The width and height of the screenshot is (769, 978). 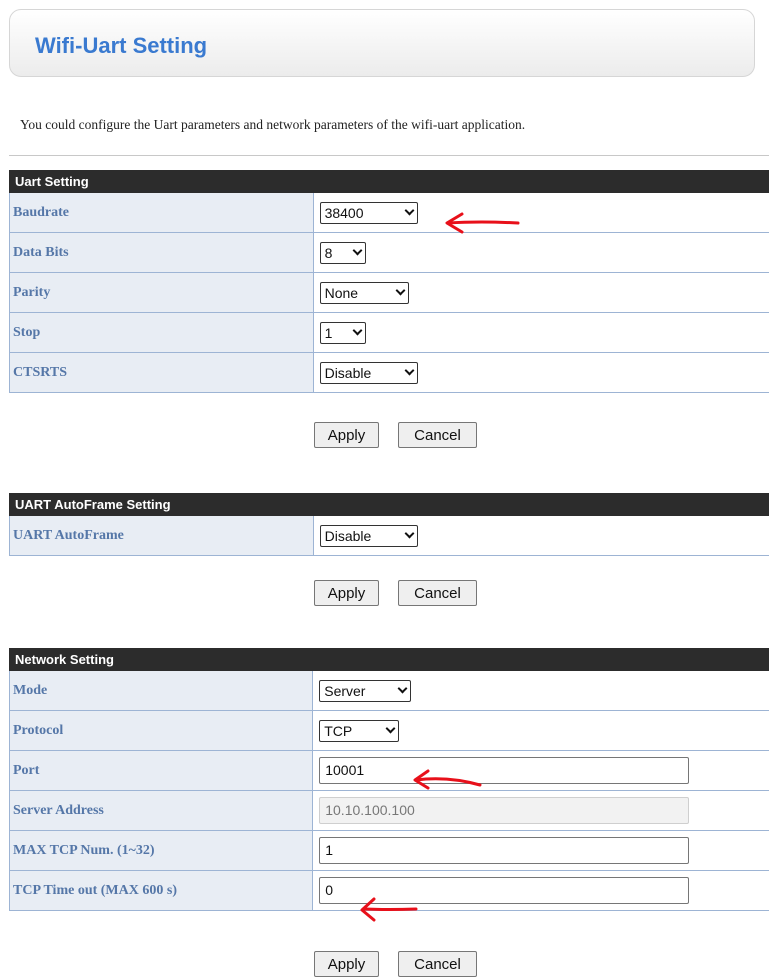 I want to click on page-title: Wifi-Uart Setting, so click(x=121, y=45).